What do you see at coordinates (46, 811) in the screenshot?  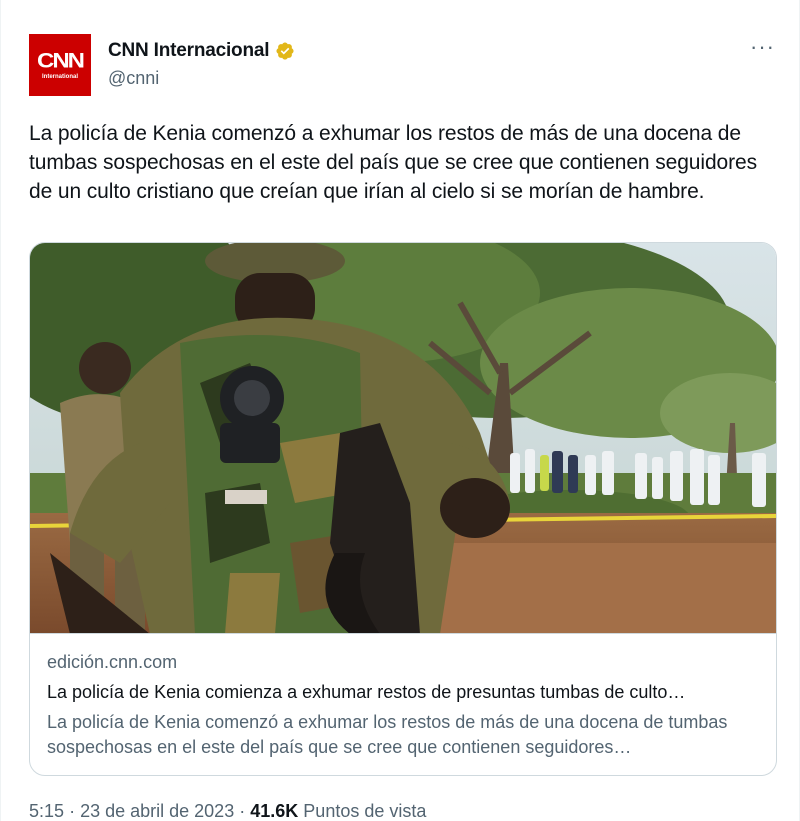 I see `tweet-time: 5:15` at bounding box center [46, 811].